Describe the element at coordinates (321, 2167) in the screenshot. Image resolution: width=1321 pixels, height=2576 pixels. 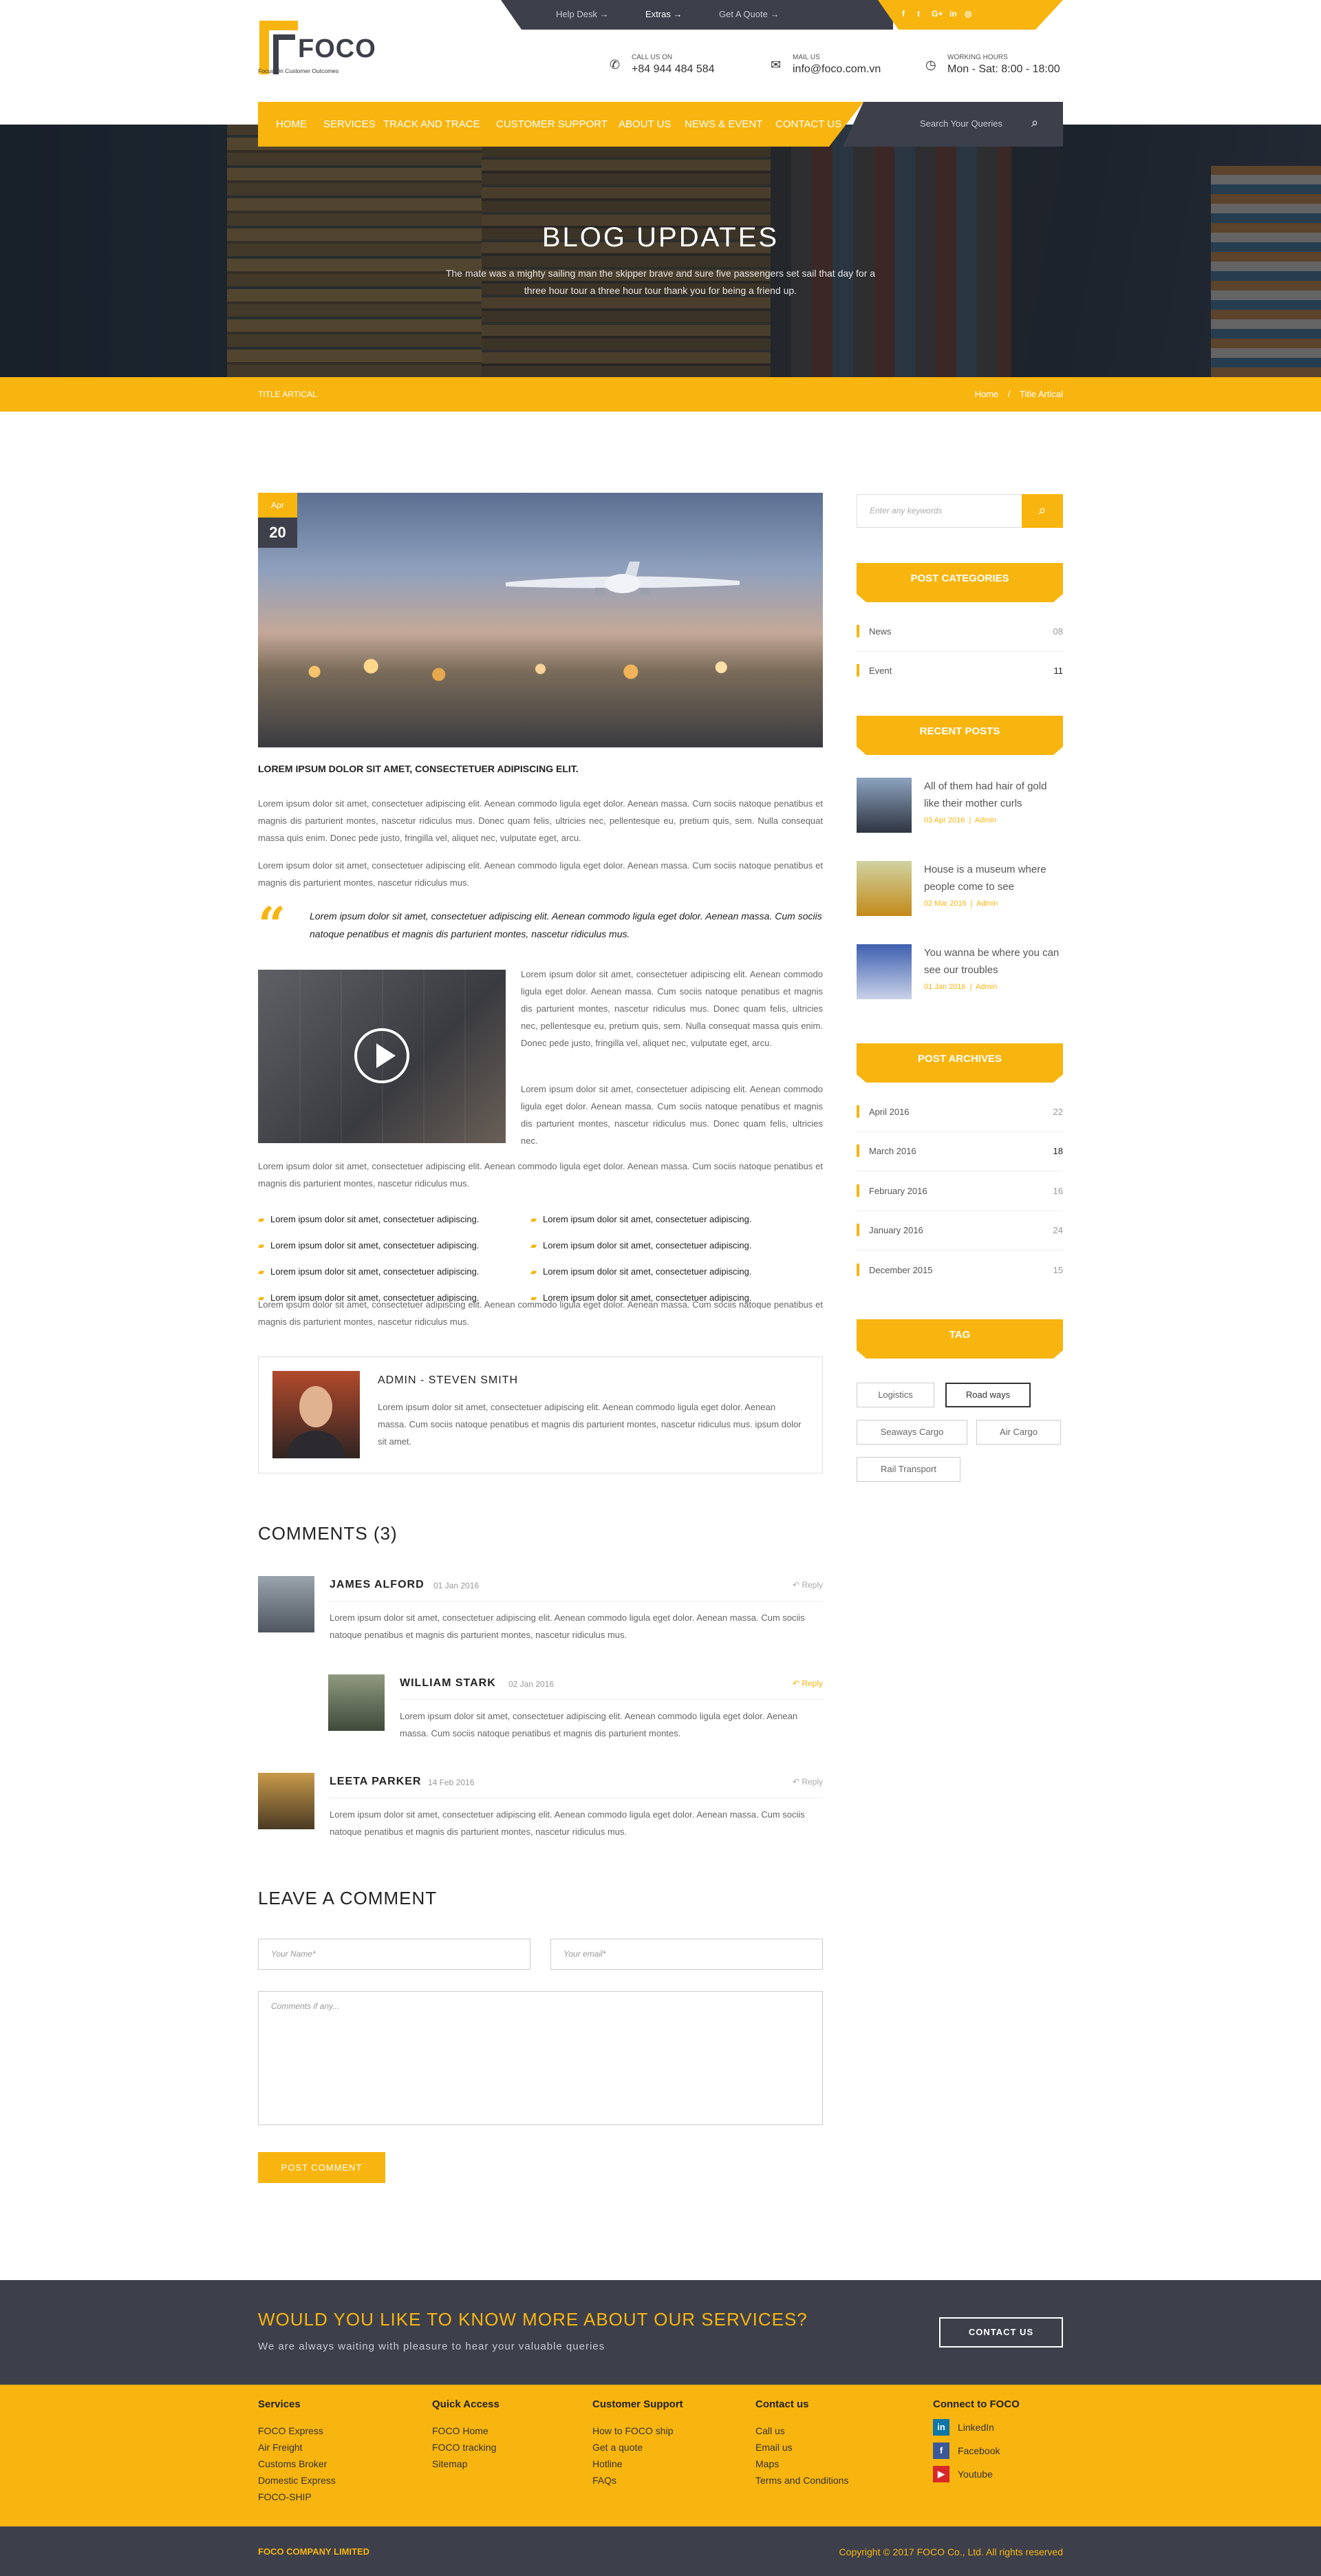
I see `post-comment-button: POST COMMENT` at that location.